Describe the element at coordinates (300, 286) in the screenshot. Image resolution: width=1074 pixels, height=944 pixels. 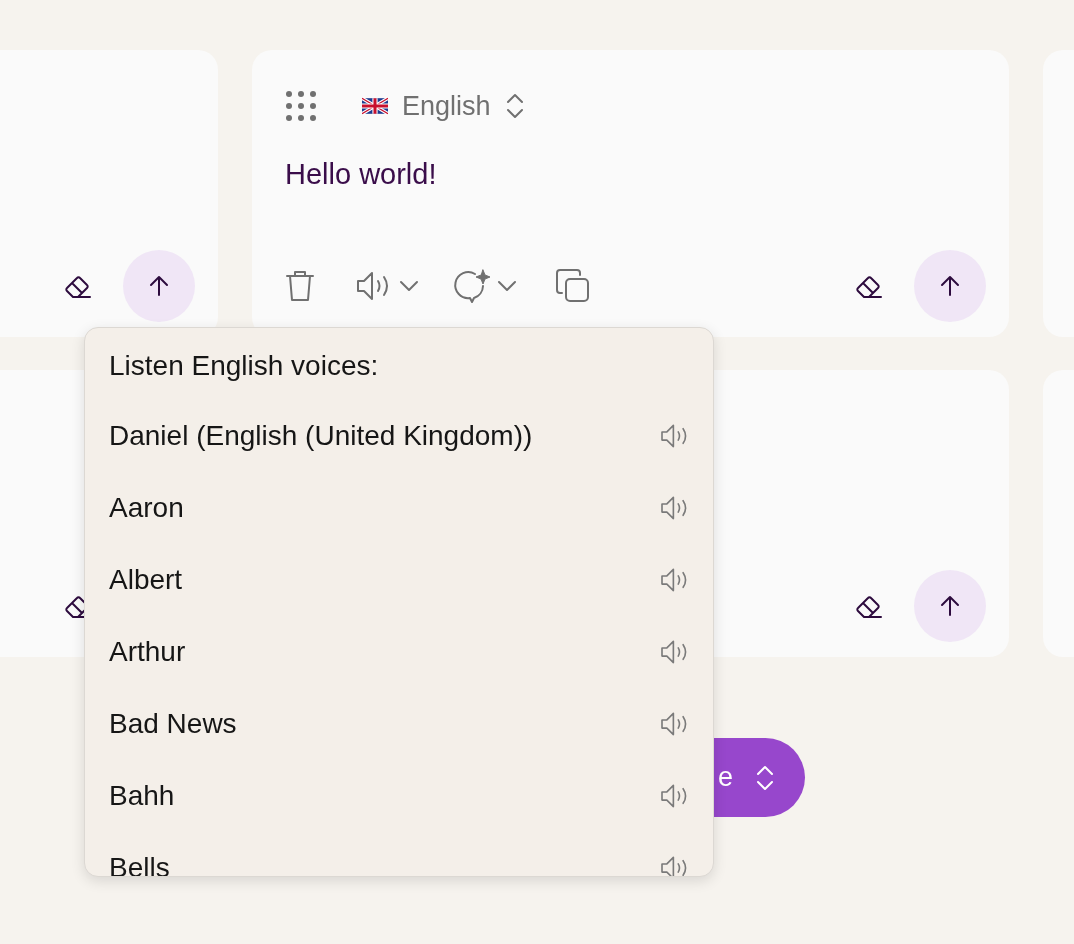
I see `trash-icon` at that location.